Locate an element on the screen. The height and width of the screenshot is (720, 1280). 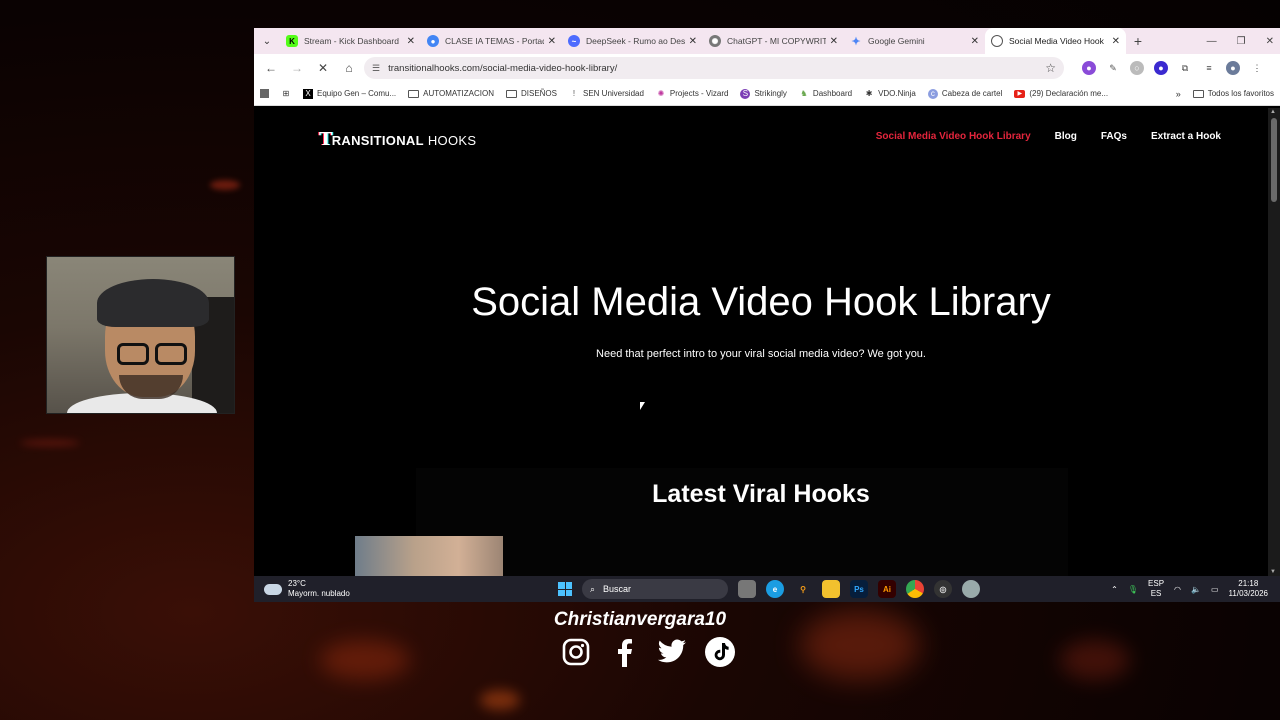
site-logo: T RANSITIONAL HOOKS is located at coordinates (397, 139).